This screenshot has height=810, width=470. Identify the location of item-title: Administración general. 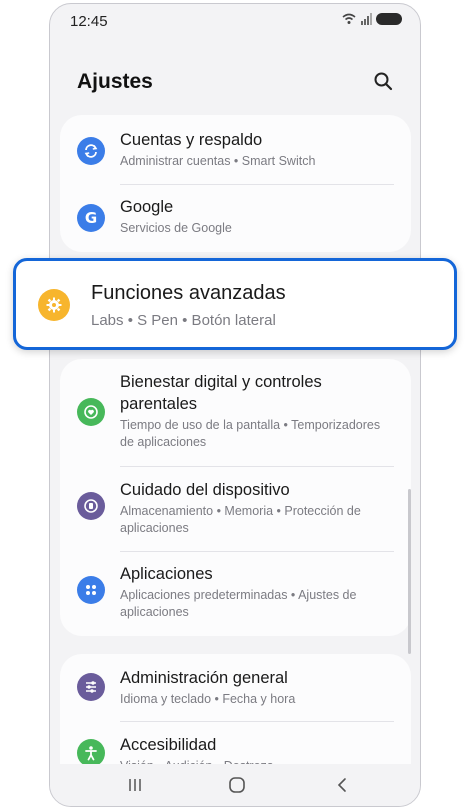
(204, 678).